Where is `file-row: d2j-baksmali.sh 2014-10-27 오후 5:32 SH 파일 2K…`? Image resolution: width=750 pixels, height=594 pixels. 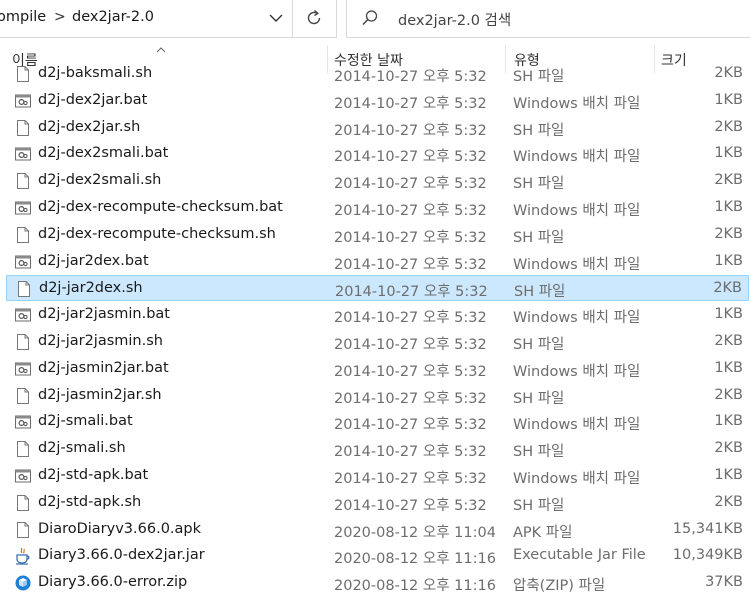
file-row: d2j-baksmali.sh 2014-10-27 오후 5:32 SH 파일 2K… is located at coordinates (377, 76).